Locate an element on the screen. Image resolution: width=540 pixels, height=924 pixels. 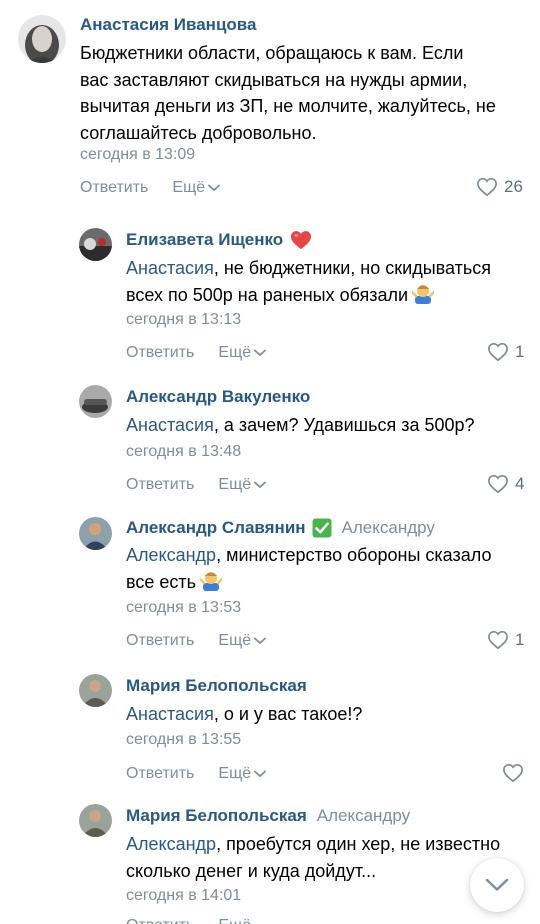
comment-text-line: Анастасия, а зачем? Удавишься за 500р? is located at coordinates (300, 425).